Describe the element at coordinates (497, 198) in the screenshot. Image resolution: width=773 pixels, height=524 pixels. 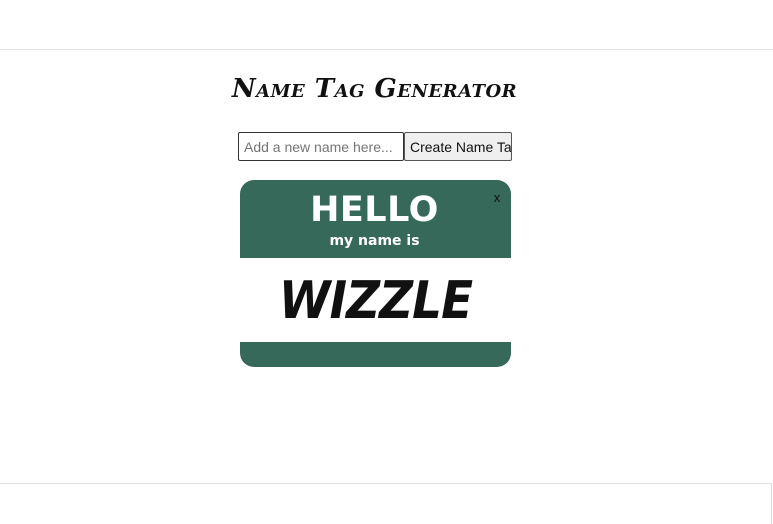
I see `close-name-tag-button: x` at that location.